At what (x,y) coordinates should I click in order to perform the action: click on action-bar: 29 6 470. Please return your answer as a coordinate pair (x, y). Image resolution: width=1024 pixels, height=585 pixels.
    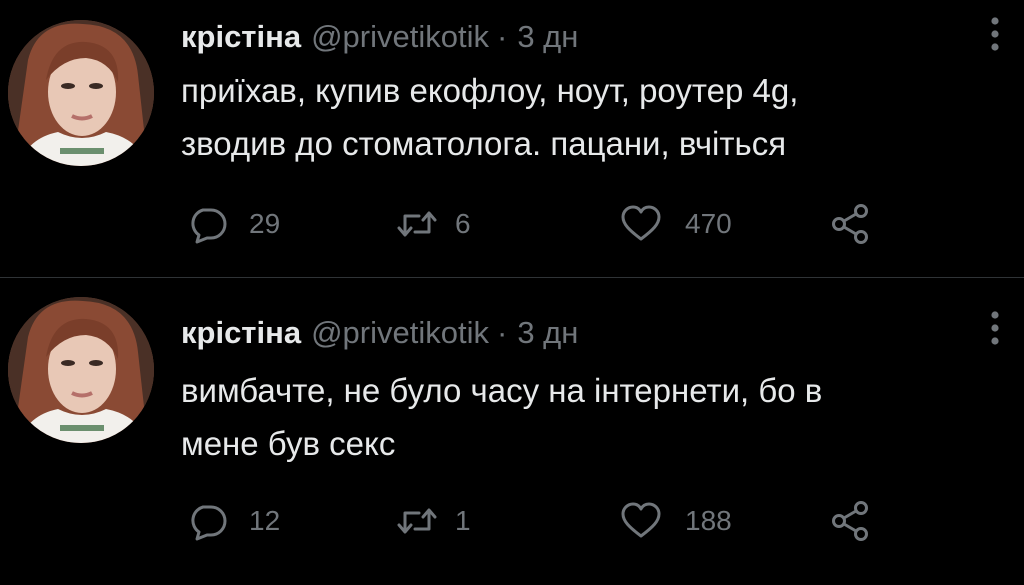
    Looking at the image, I should click on (547, 224).